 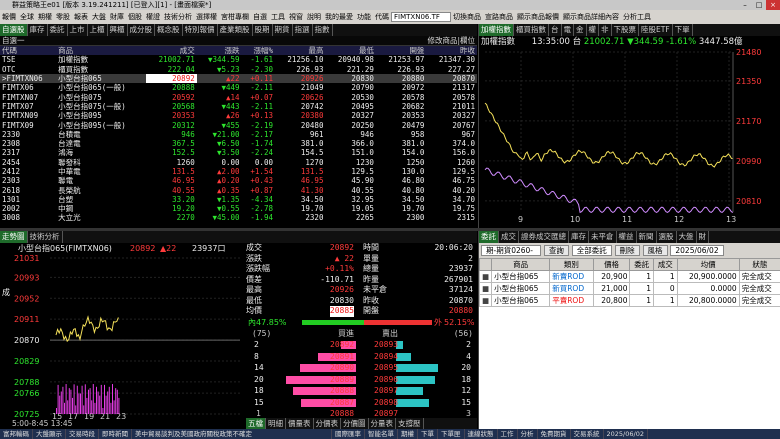 I want to click on taskbar-item: 免費期貨, so click(x=554, y=434).